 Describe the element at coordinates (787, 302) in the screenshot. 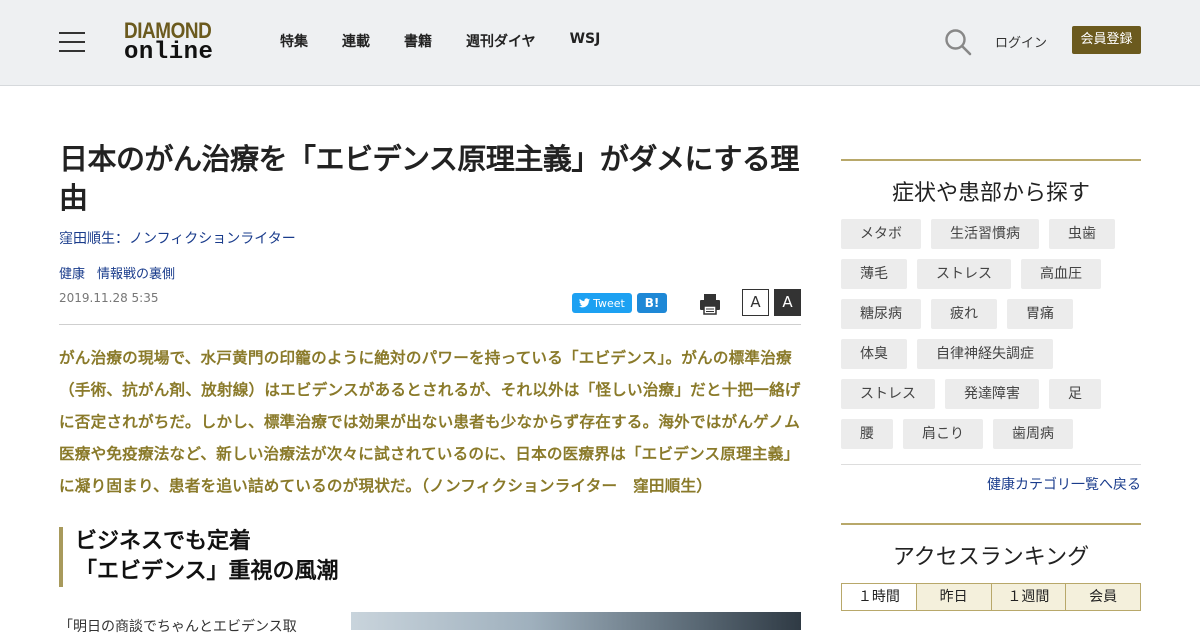

I see `font-size-large-button: A` at that location.